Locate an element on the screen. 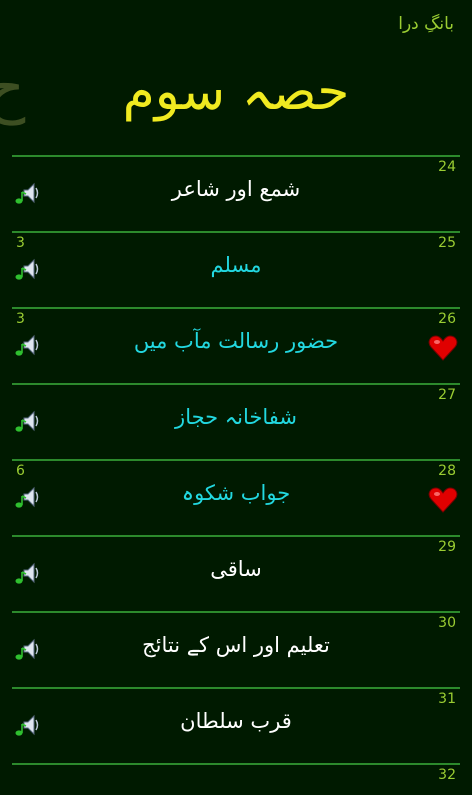 The height and width of the screenshot is (795, 472). poem-row: 26 3 حضور رسالت مآب میں is located at coordinates (236, 345).